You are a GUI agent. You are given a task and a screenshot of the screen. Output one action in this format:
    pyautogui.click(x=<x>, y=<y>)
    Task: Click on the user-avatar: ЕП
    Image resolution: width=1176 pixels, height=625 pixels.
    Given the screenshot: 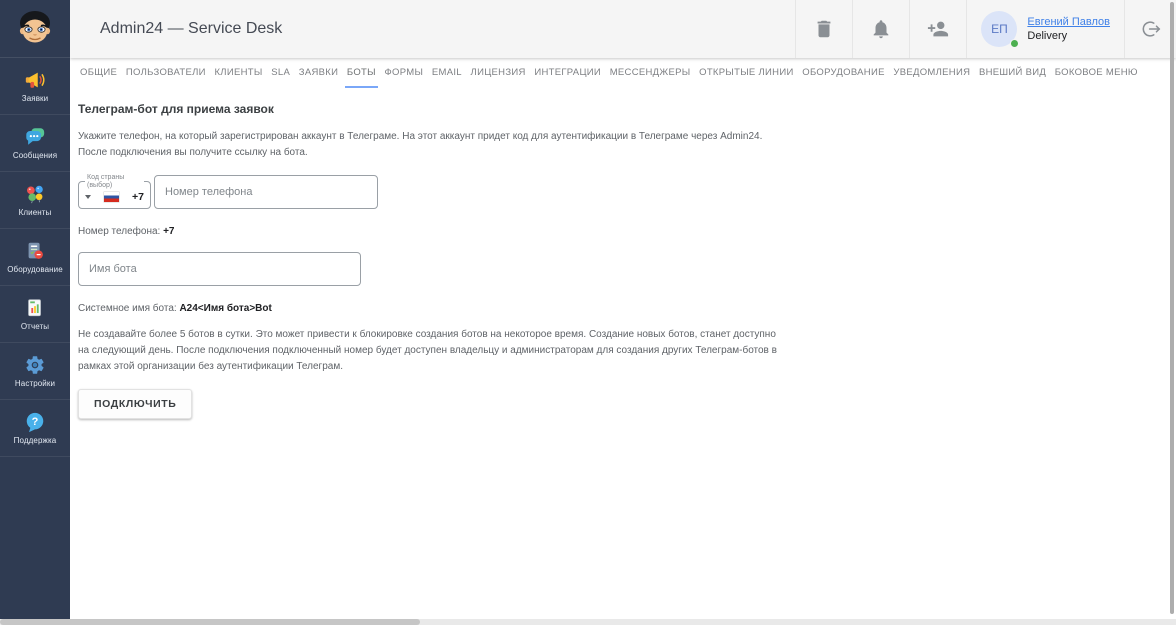 What is the action you would take?
    pyautogui.click(x=1000, y=29)
    